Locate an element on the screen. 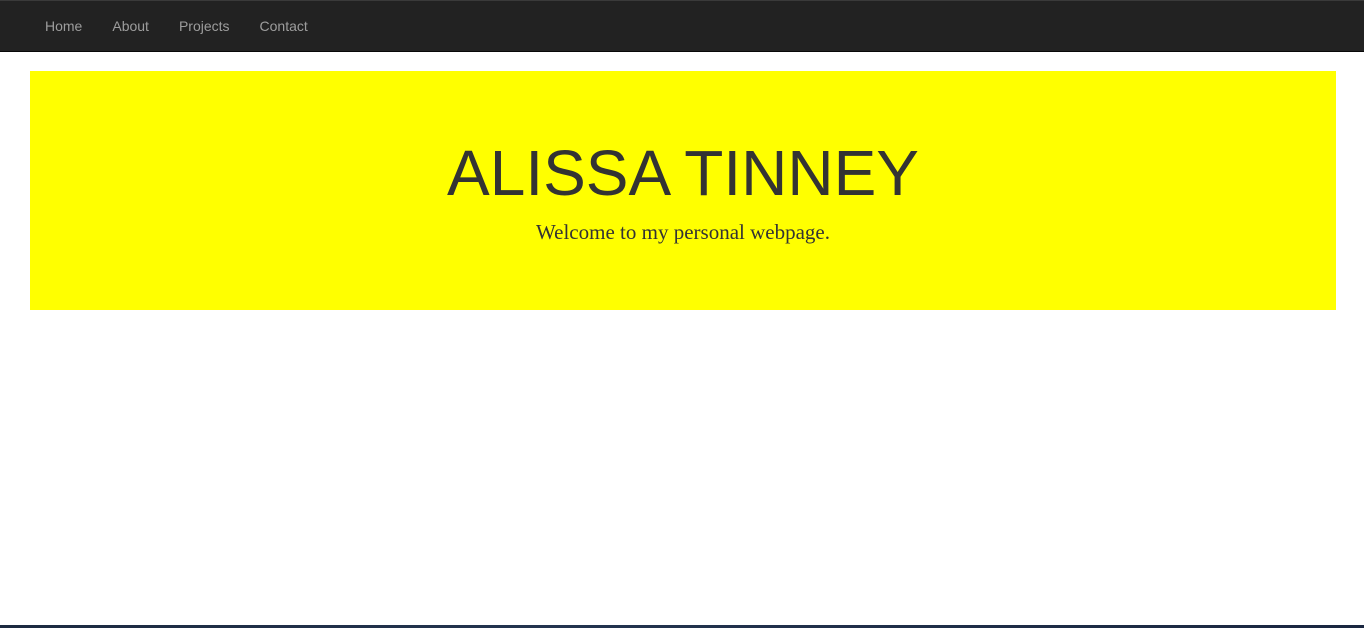  nav-link-home: Home is located at coordinates (63, 26).